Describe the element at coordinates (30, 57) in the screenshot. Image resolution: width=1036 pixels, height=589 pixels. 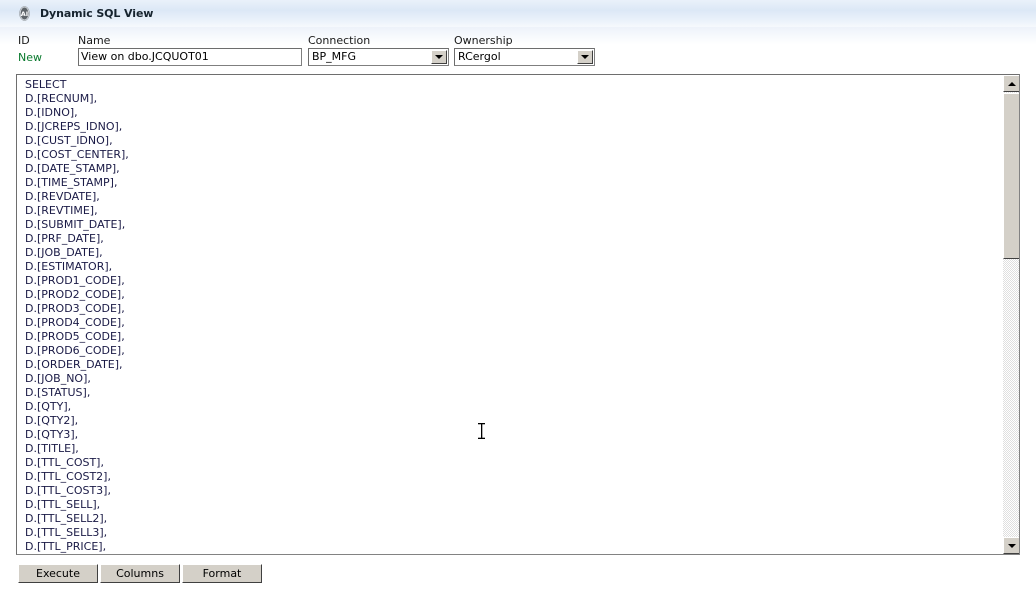
I see `id-value: New` at that location.